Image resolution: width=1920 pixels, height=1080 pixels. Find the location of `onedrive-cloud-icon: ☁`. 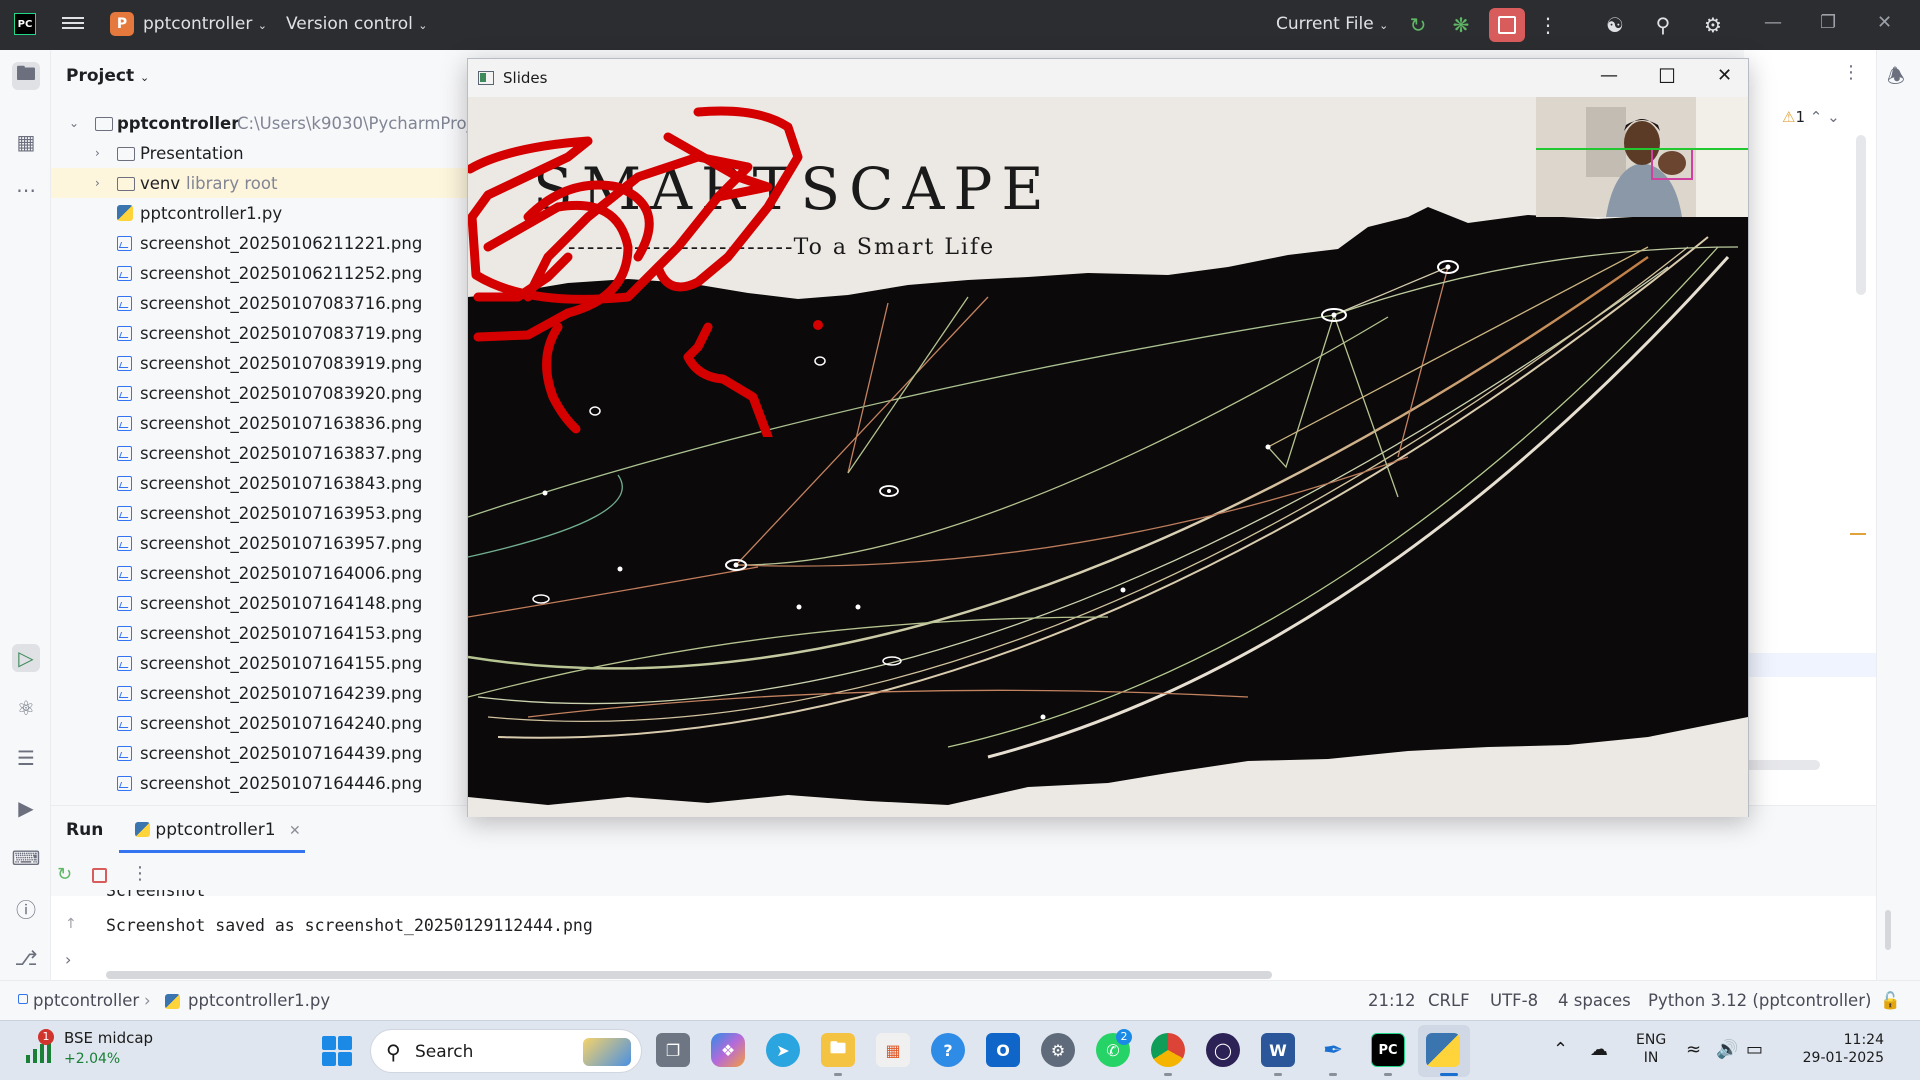

onedrive-cloud-icon: ☁ is located at coordinates (1599, 1049).